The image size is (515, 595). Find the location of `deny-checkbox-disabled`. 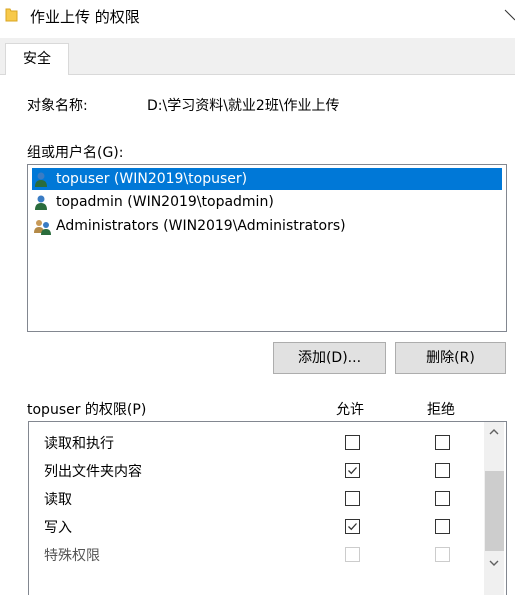

deny-checkbox-disabled is located at coordinates (442, 554).